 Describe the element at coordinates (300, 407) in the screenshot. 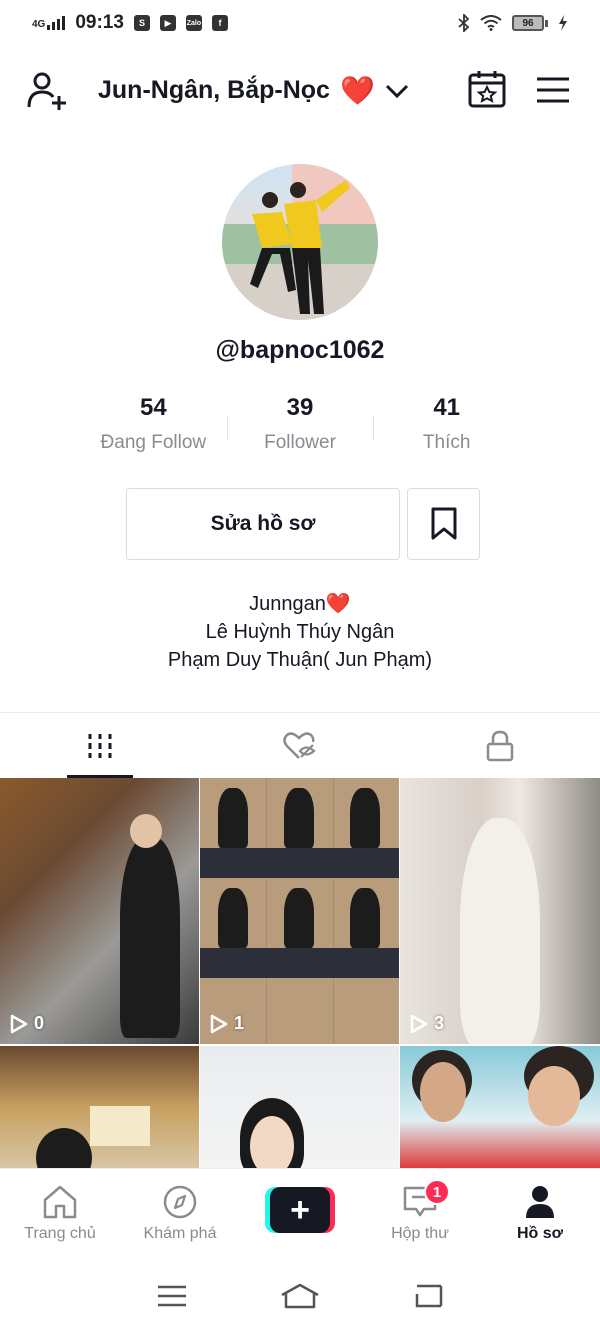

I see `followers-count: 39` at that location.